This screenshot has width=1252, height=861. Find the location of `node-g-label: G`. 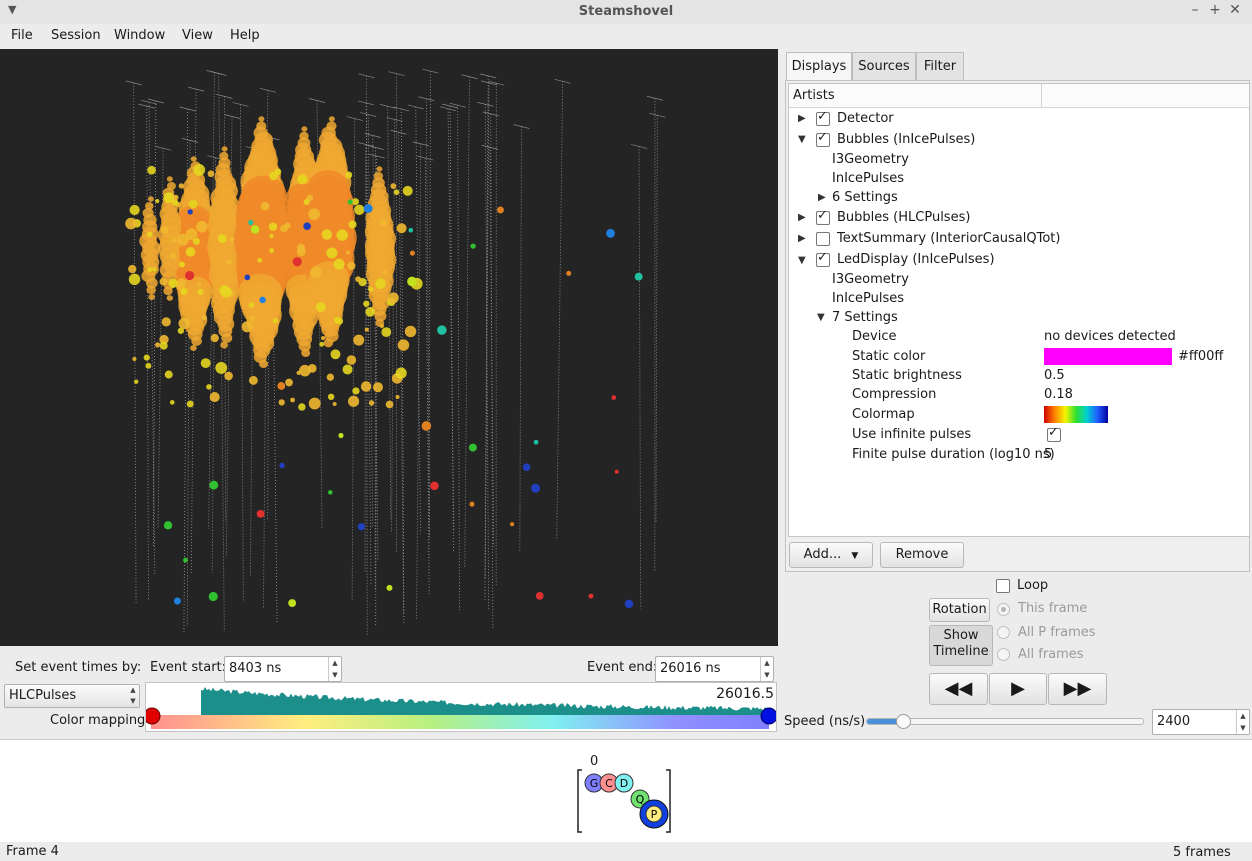

node-g-label: G is located at coordinates (594, 783).